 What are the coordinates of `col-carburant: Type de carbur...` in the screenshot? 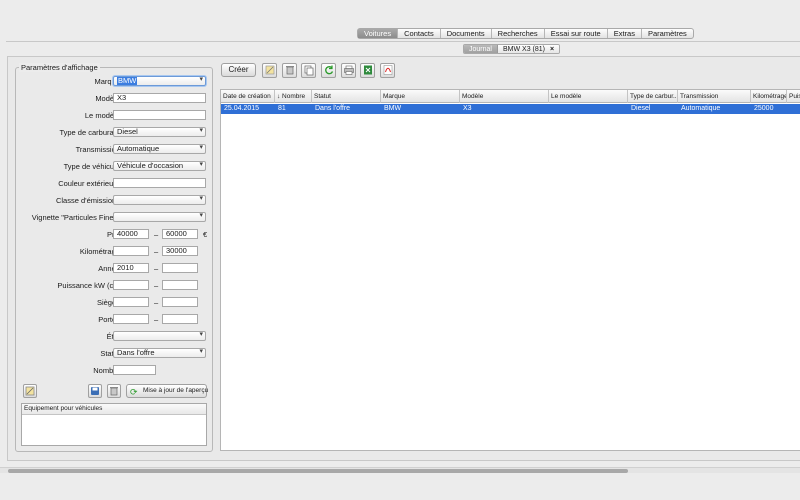 It's located at (653, 96).